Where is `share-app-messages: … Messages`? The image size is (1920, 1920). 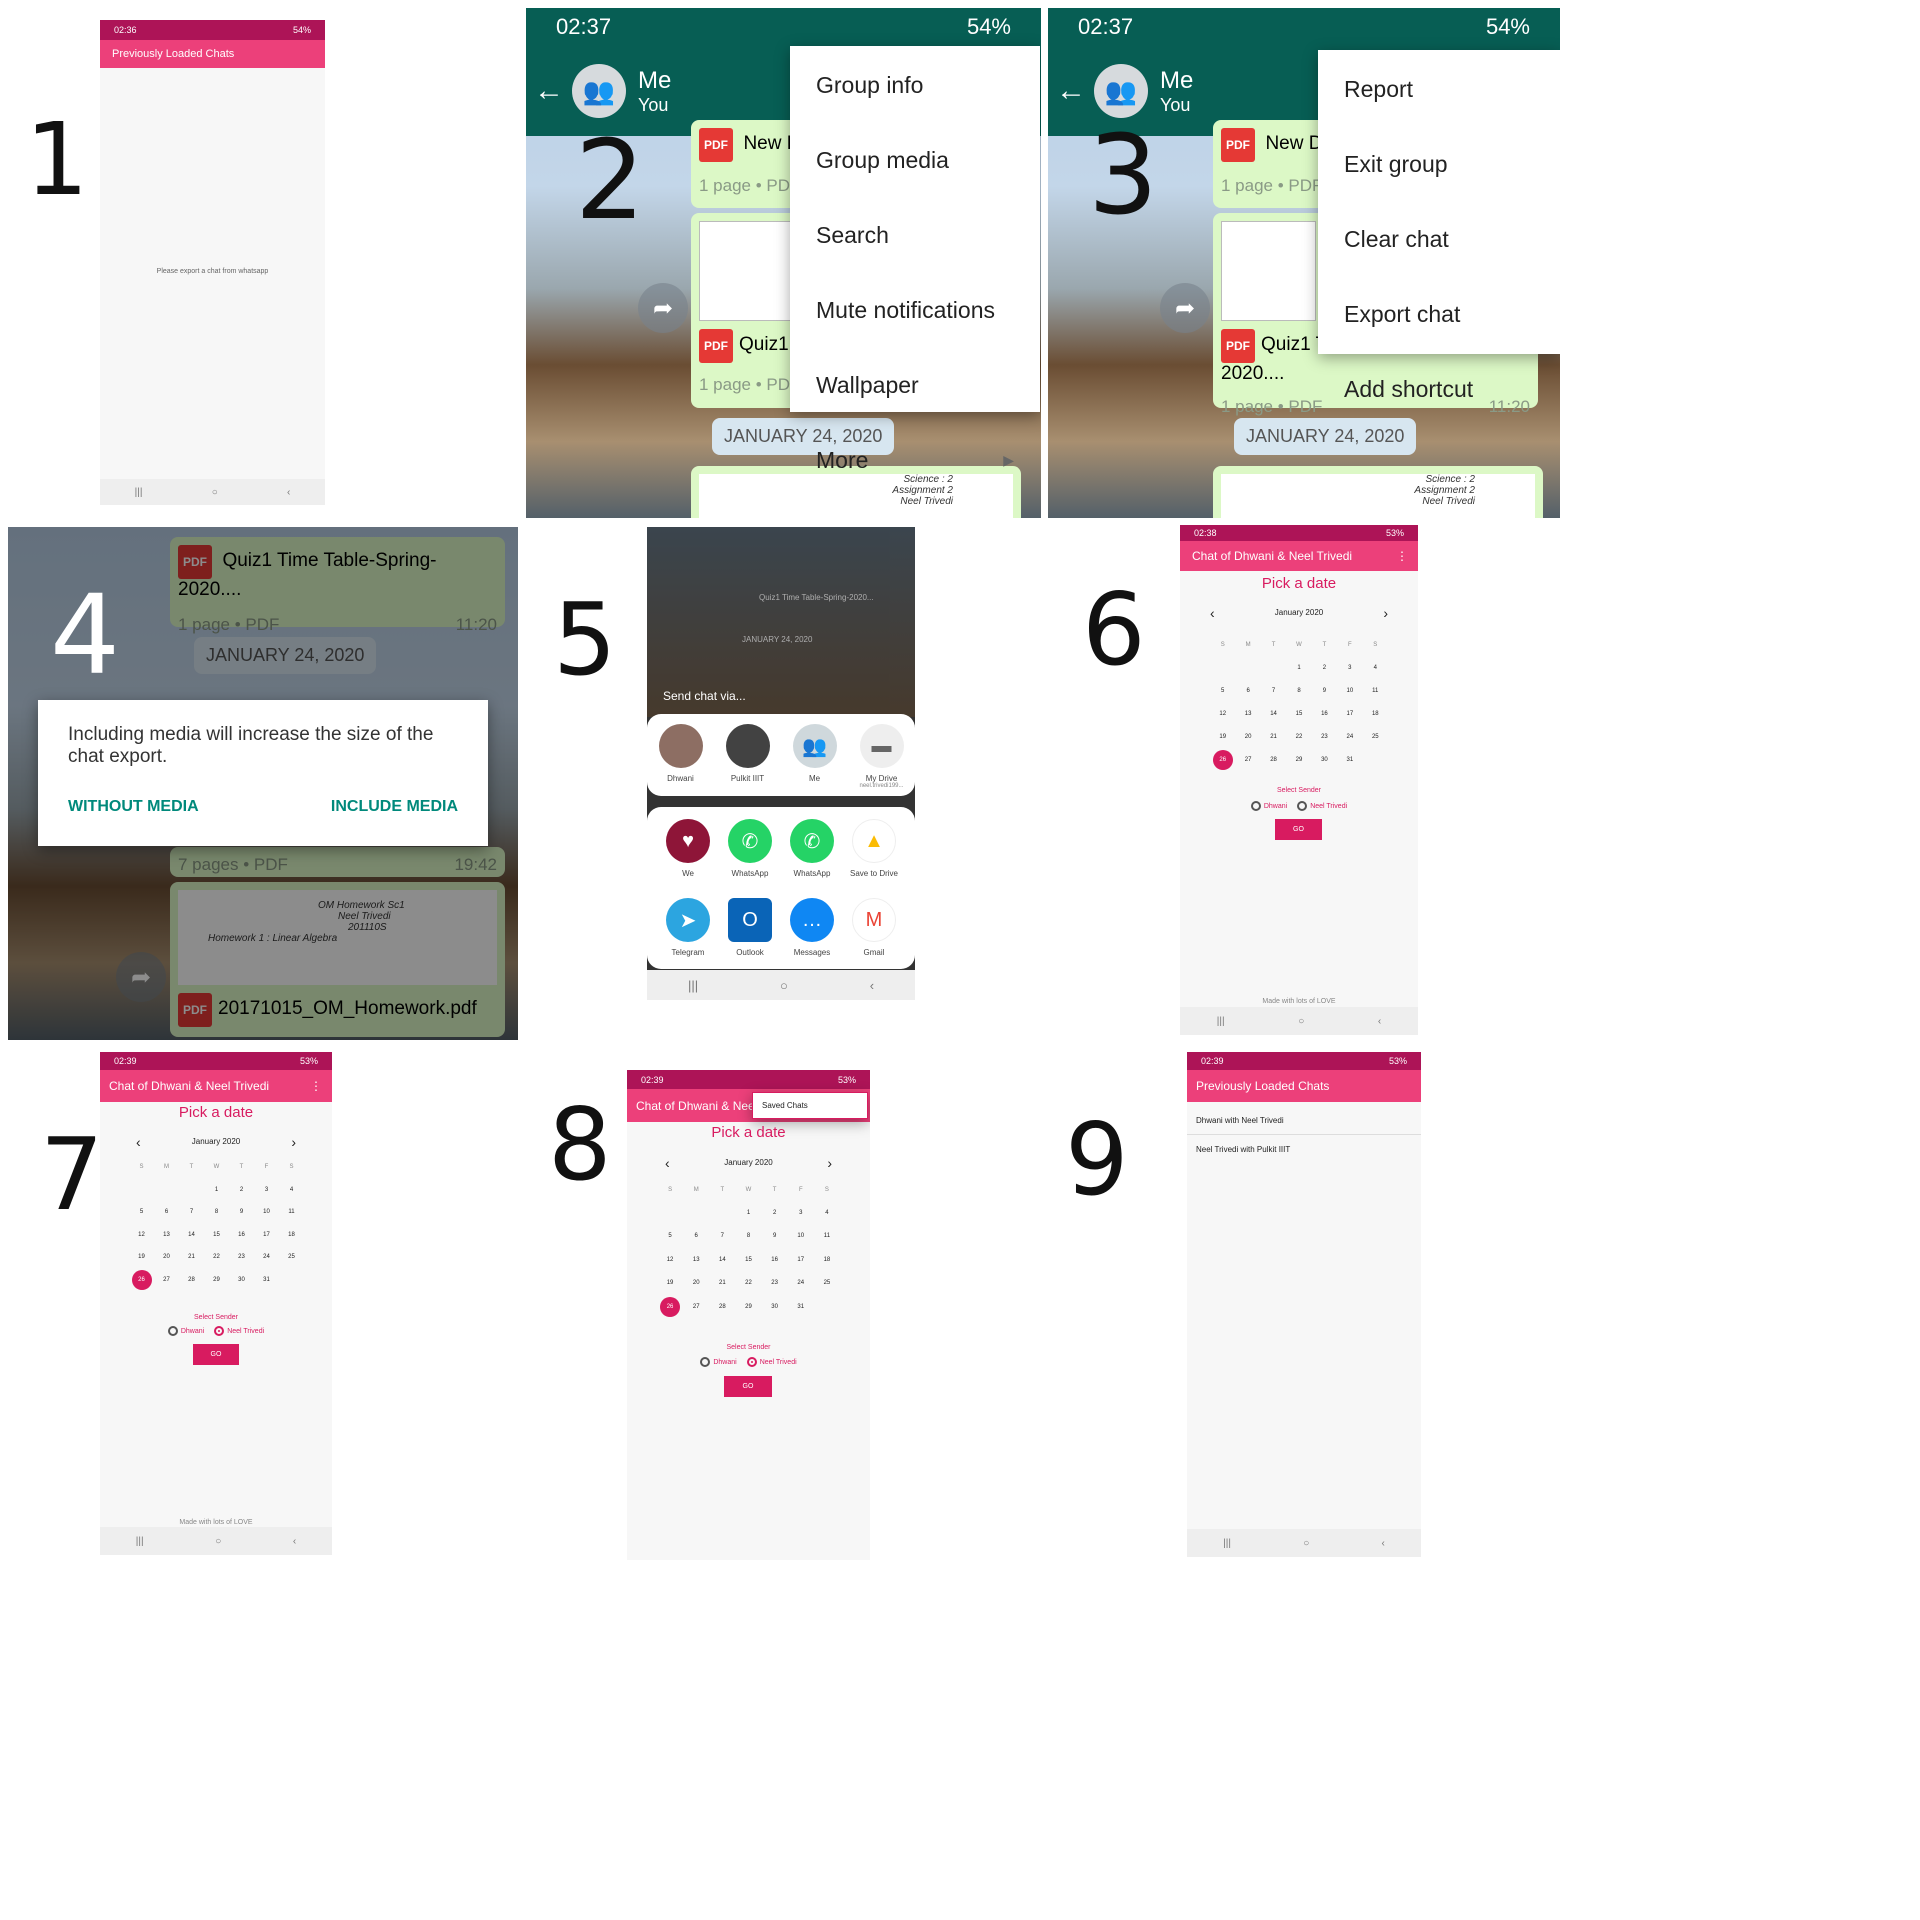
share-app-messages: … Messages is located at coordinates (812, 933).